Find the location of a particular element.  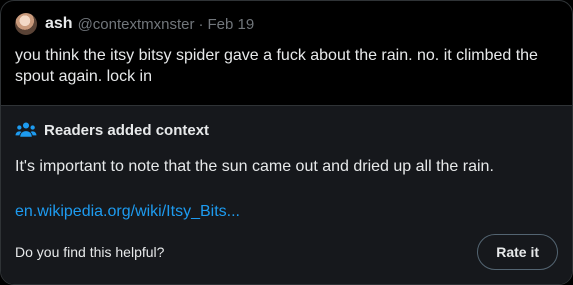

rate-it-button: Rate it is located at coordinates (517, 252).